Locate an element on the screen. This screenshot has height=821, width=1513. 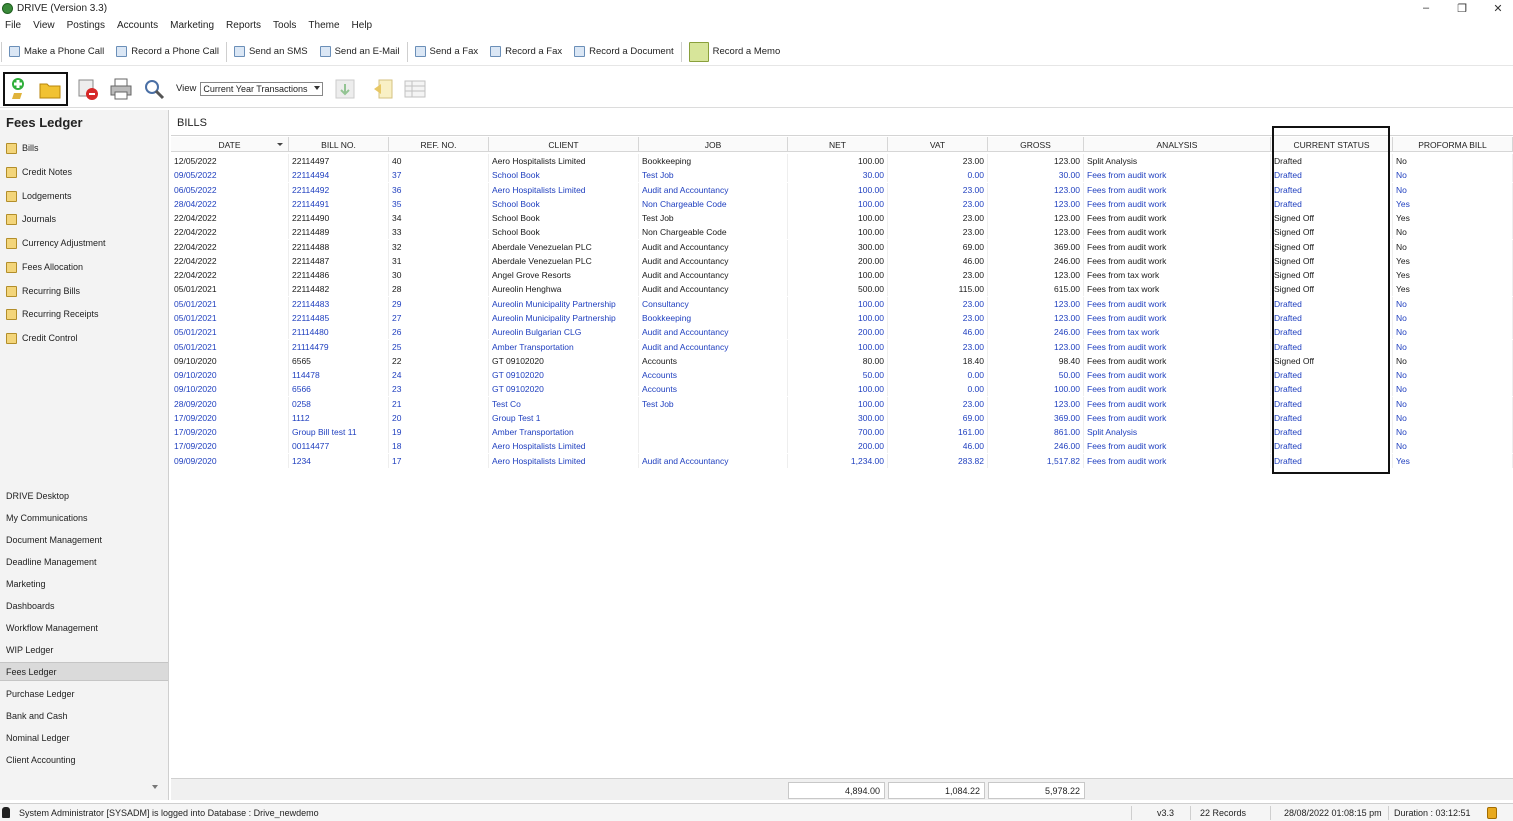
nav-purchase-ledger: Purchase Ledger is located at coordinates (84, 693).